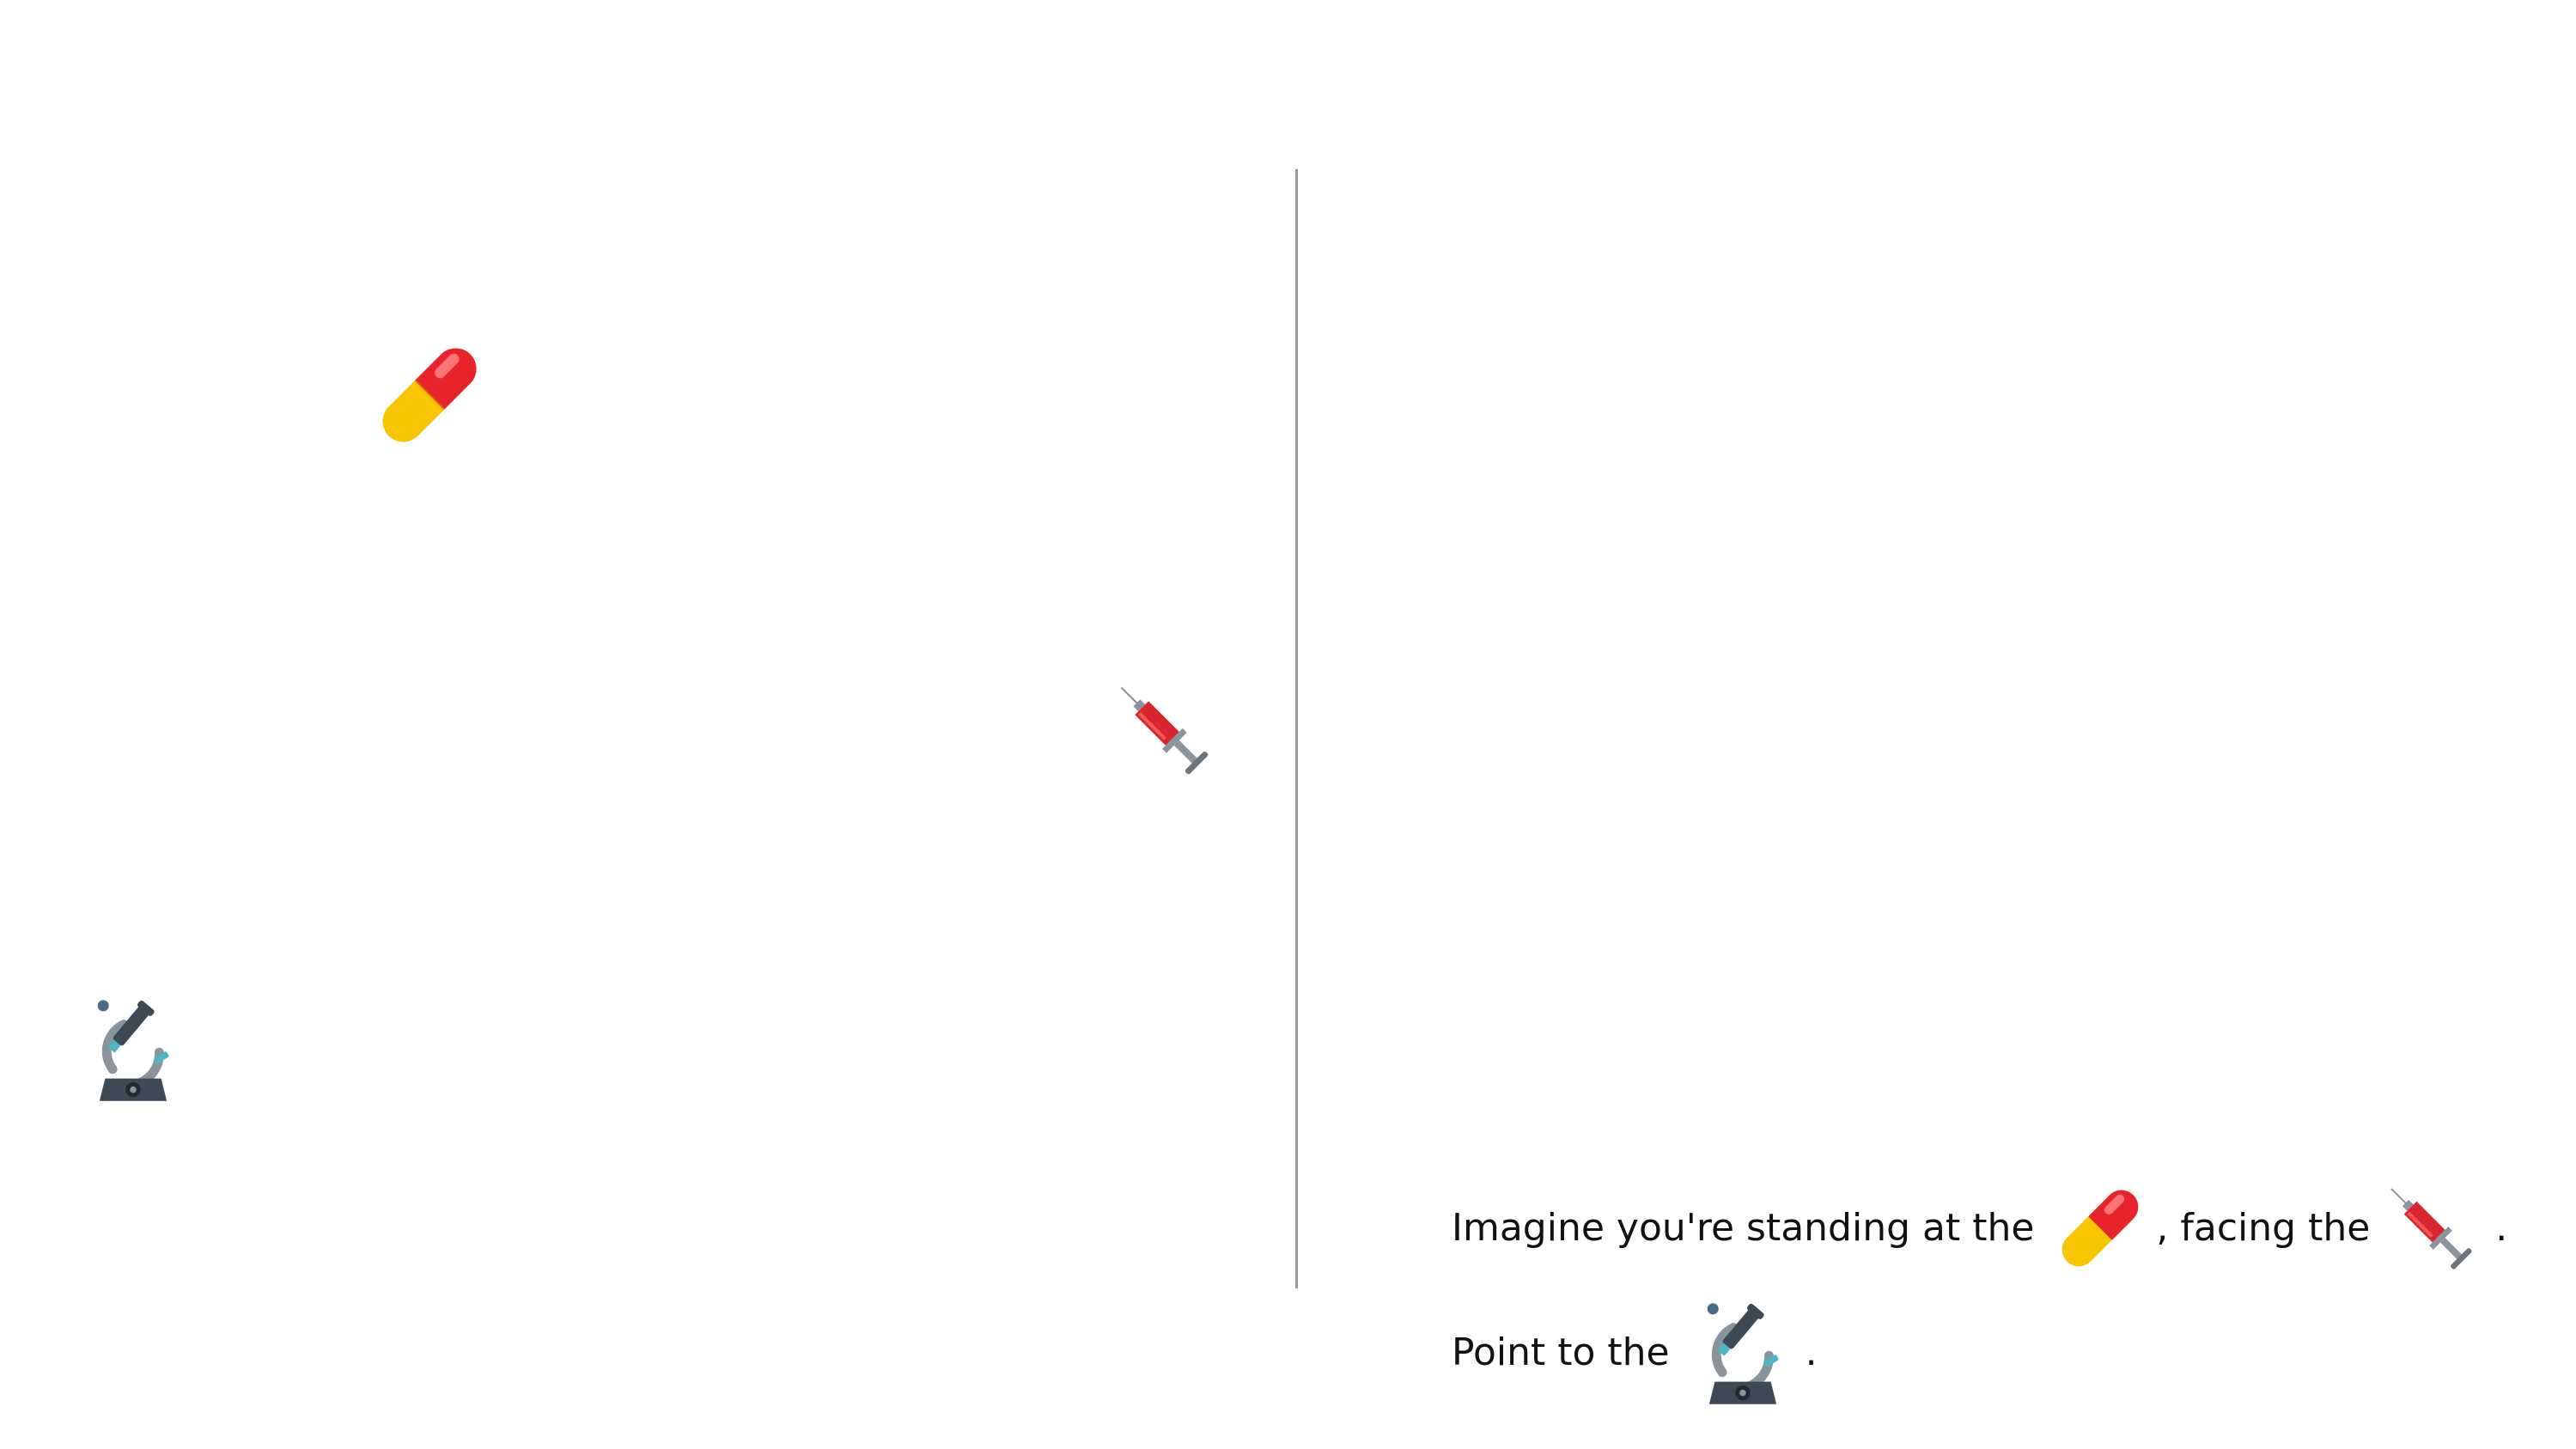 The image size is (2576, 1449). I want to click on question-text-start: Point to the, so click(1561, 1352).